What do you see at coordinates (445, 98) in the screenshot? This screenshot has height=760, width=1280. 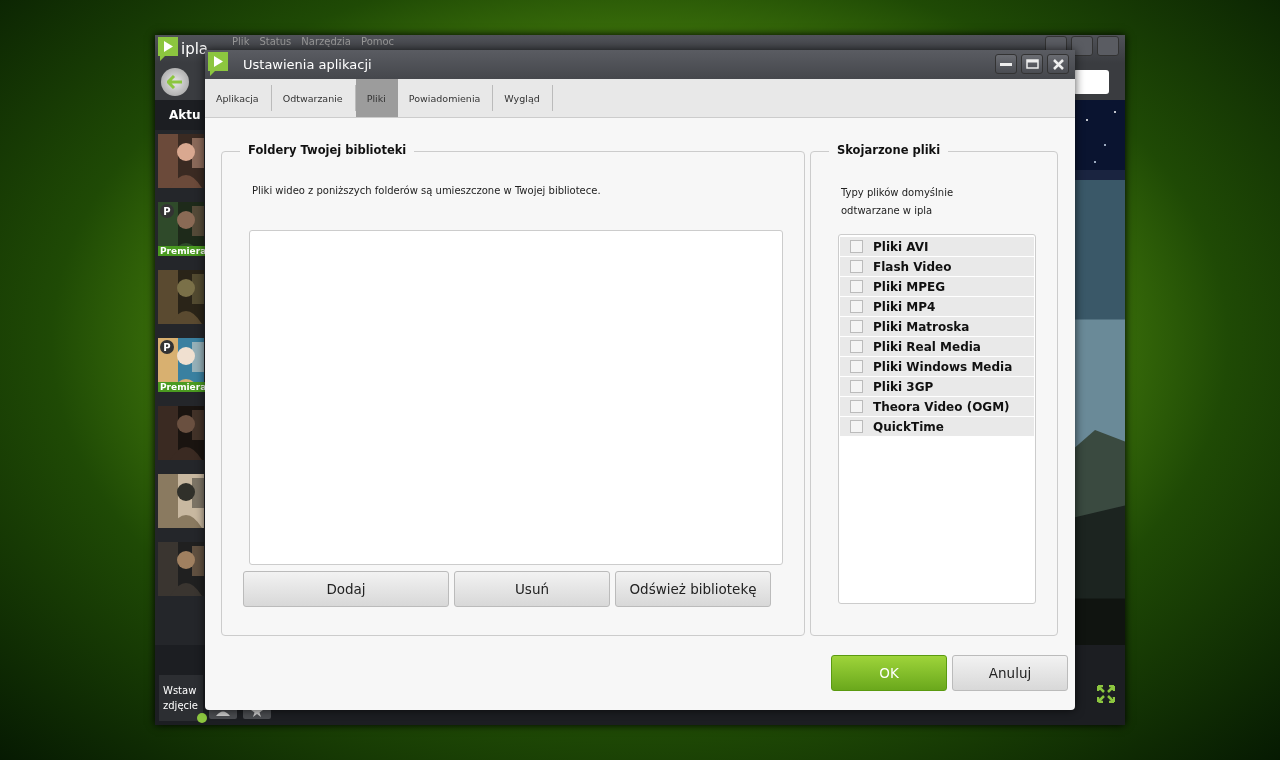 I see `tab: Powiadomienia` at bounding box center [445, 98].